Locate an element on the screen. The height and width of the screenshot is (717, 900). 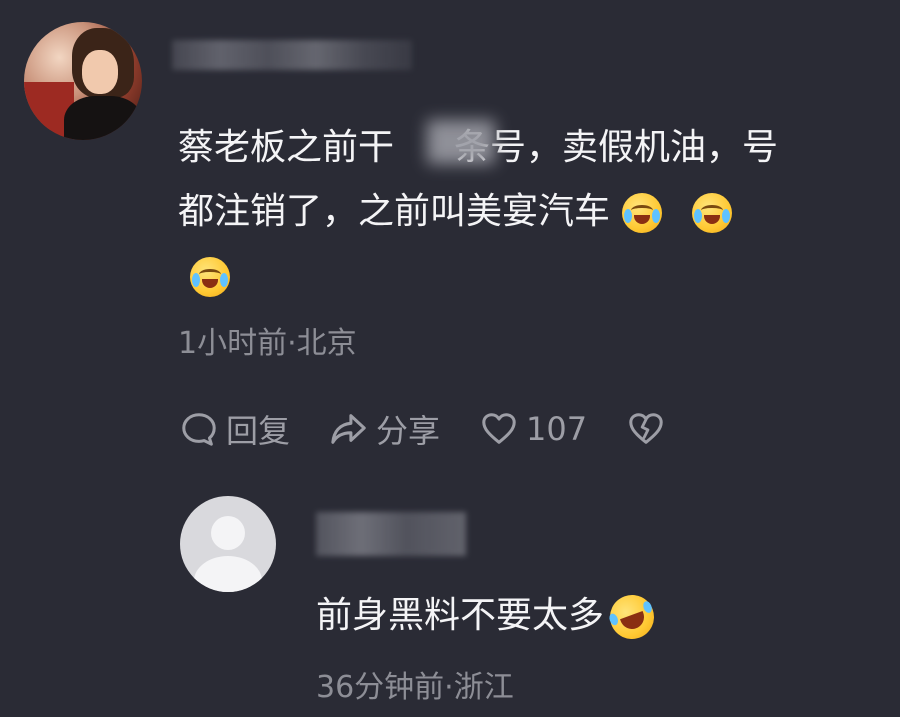
dislike-button is located at coordinates (646, 429).